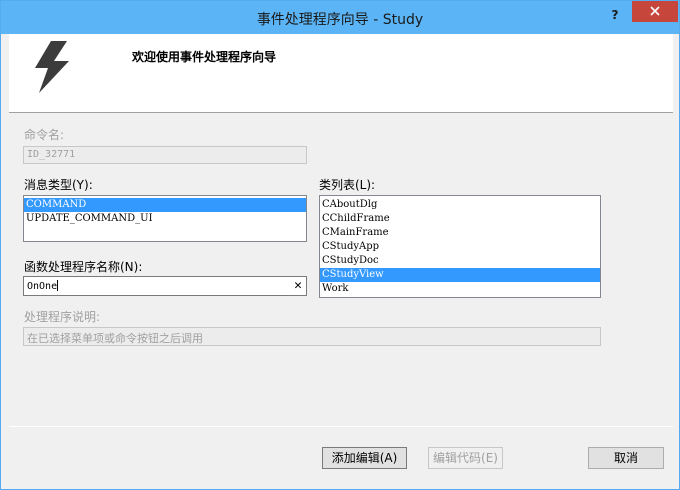 This screenshot has width=680, height=490. Describe the element at coordinates (42, 286) in the screenshot. I see `handler-name-value: OnOne` at that location.